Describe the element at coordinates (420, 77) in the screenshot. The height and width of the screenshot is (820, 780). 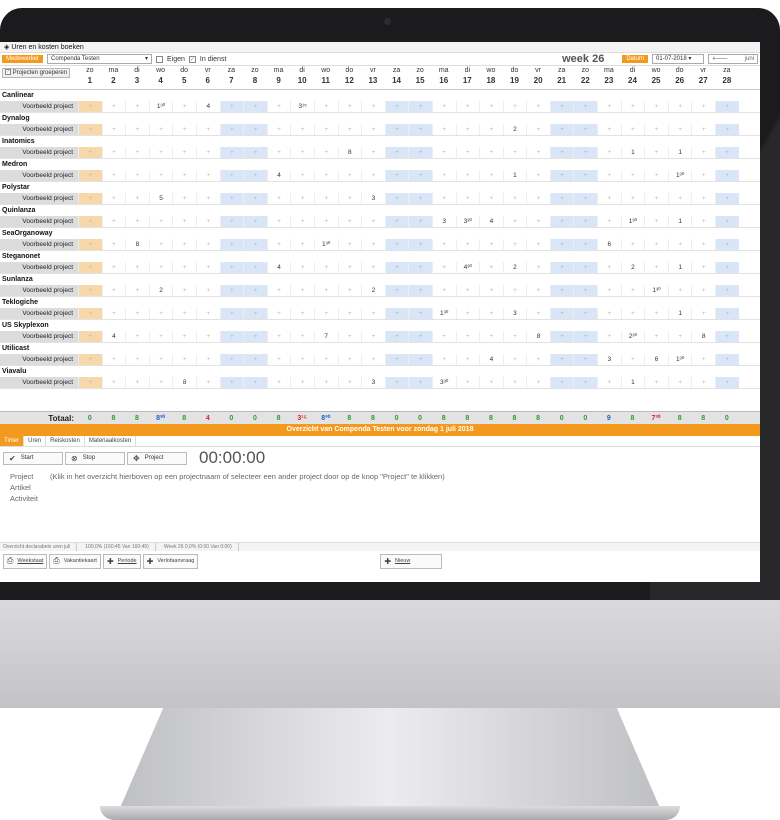
I see `day-header: zo 15` at that location.